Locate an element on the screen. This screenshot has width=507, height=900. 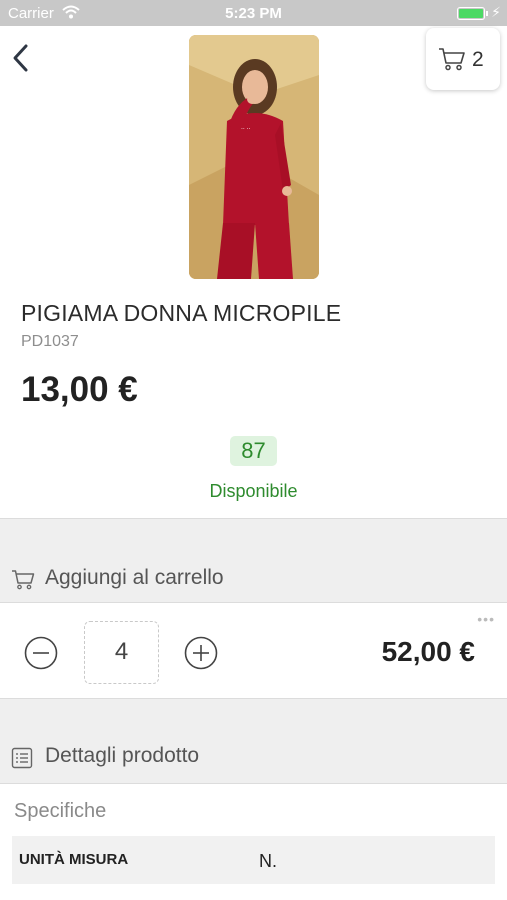
add-to-cart-label: Aggiungi al carrello is located at coordinates (134, 577).